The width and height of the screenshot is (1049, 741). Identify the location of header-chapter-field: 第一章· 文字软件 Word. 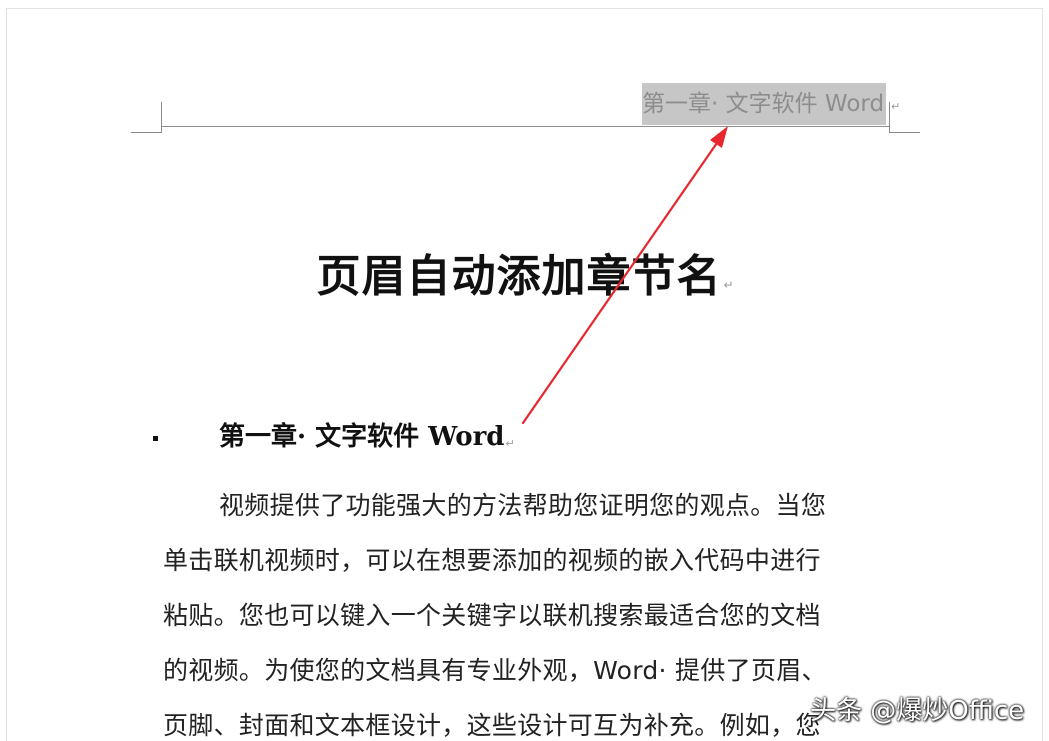
(764, 104).